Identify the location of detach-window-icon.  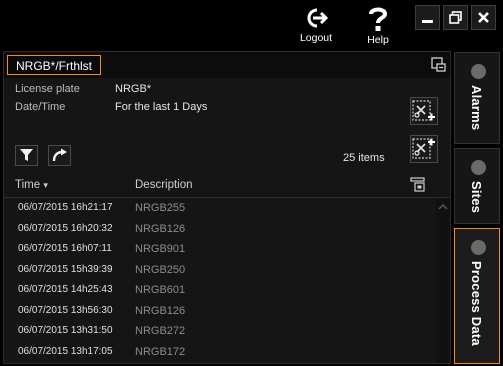
(438, 64).